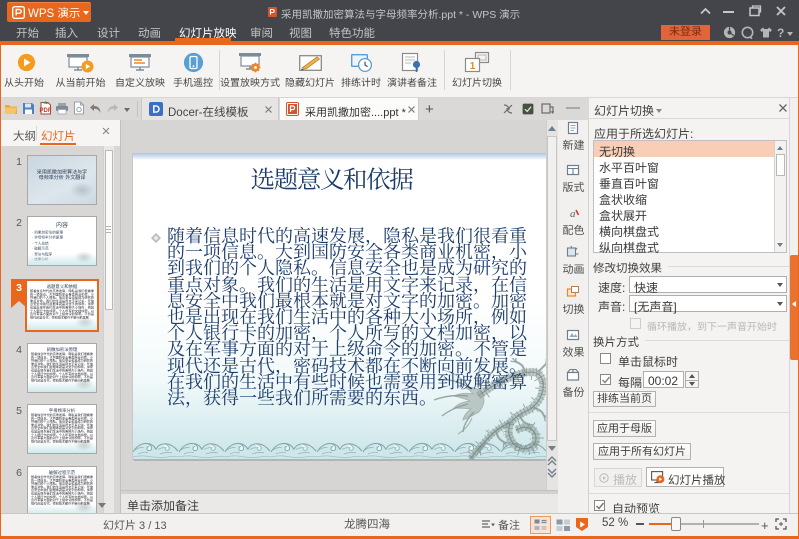 The width and height of the screenshot is (799, 539). What do you see at coordinates (46, 111) in the screenshot?
I see `svg-text: PDF` at bounding box center [46, 111].